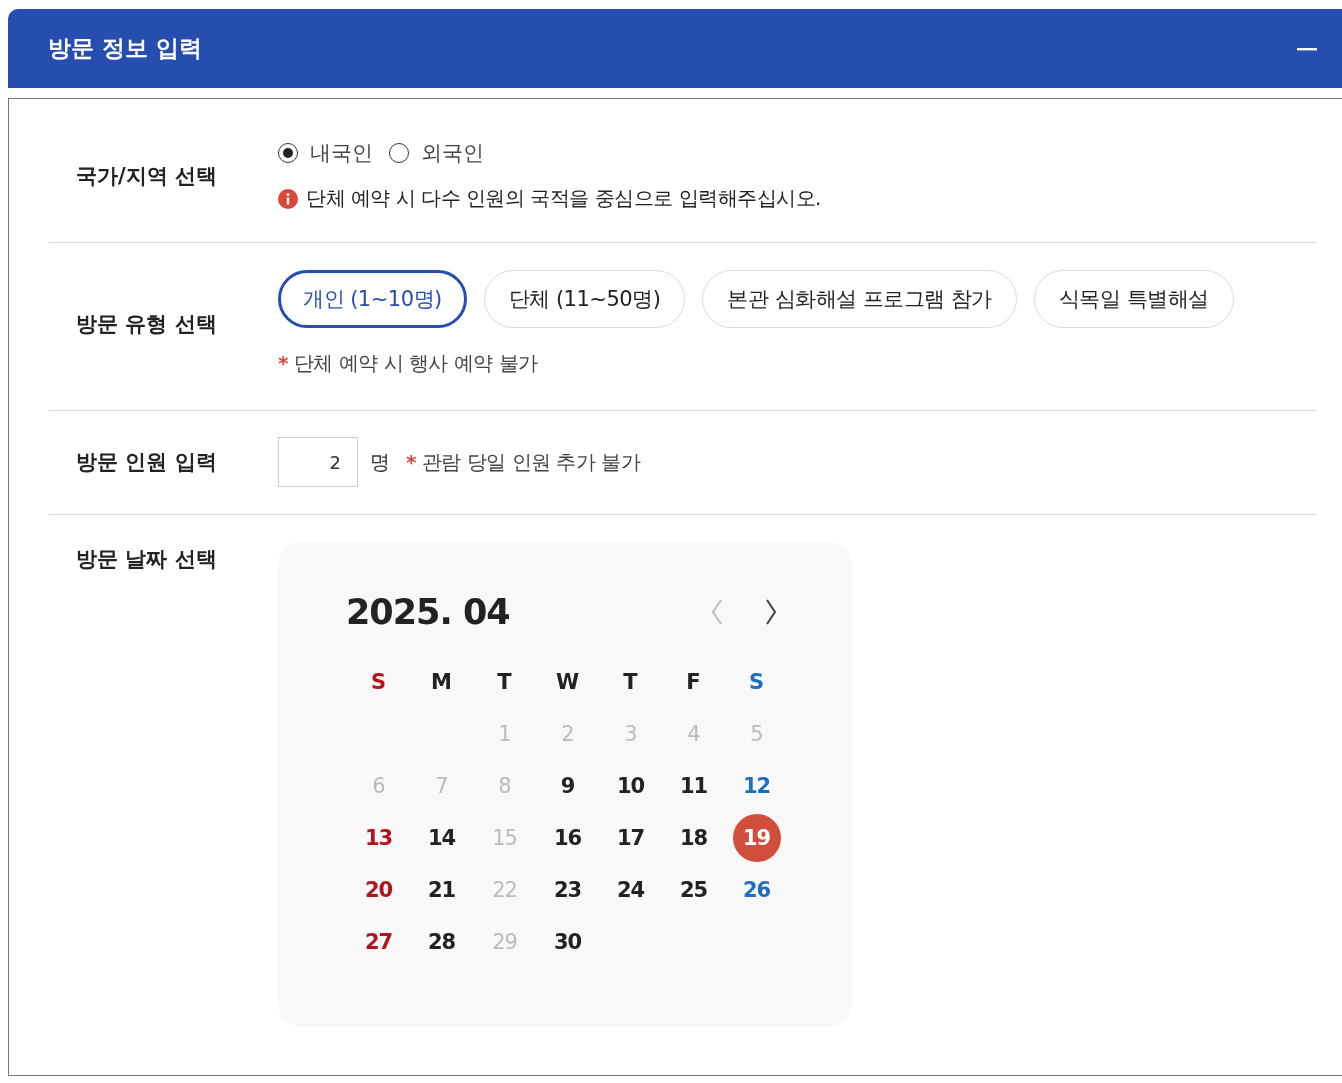 The width and height of the screenshot is (1342, 1083). I want to click on visit-type-option: 식목일 특별해설, so click(1133, 299).